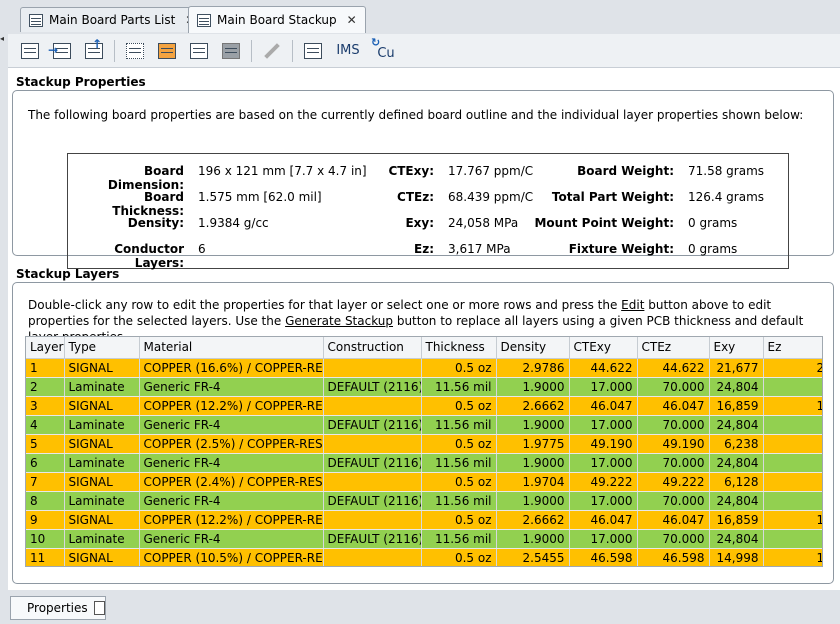 This screenshot has width=840, height=624. I want to click on fixture-weight-value: 0 grams, so click(713, 249).